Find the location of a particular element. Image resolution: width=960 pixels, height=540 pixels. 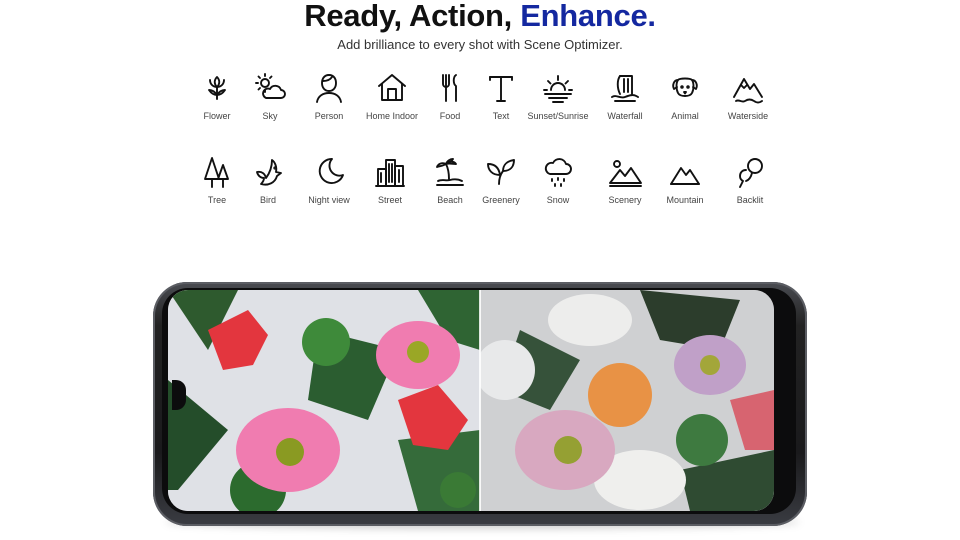

headline: Ready, Action, Enhance. is located at coordinates (480, 17).